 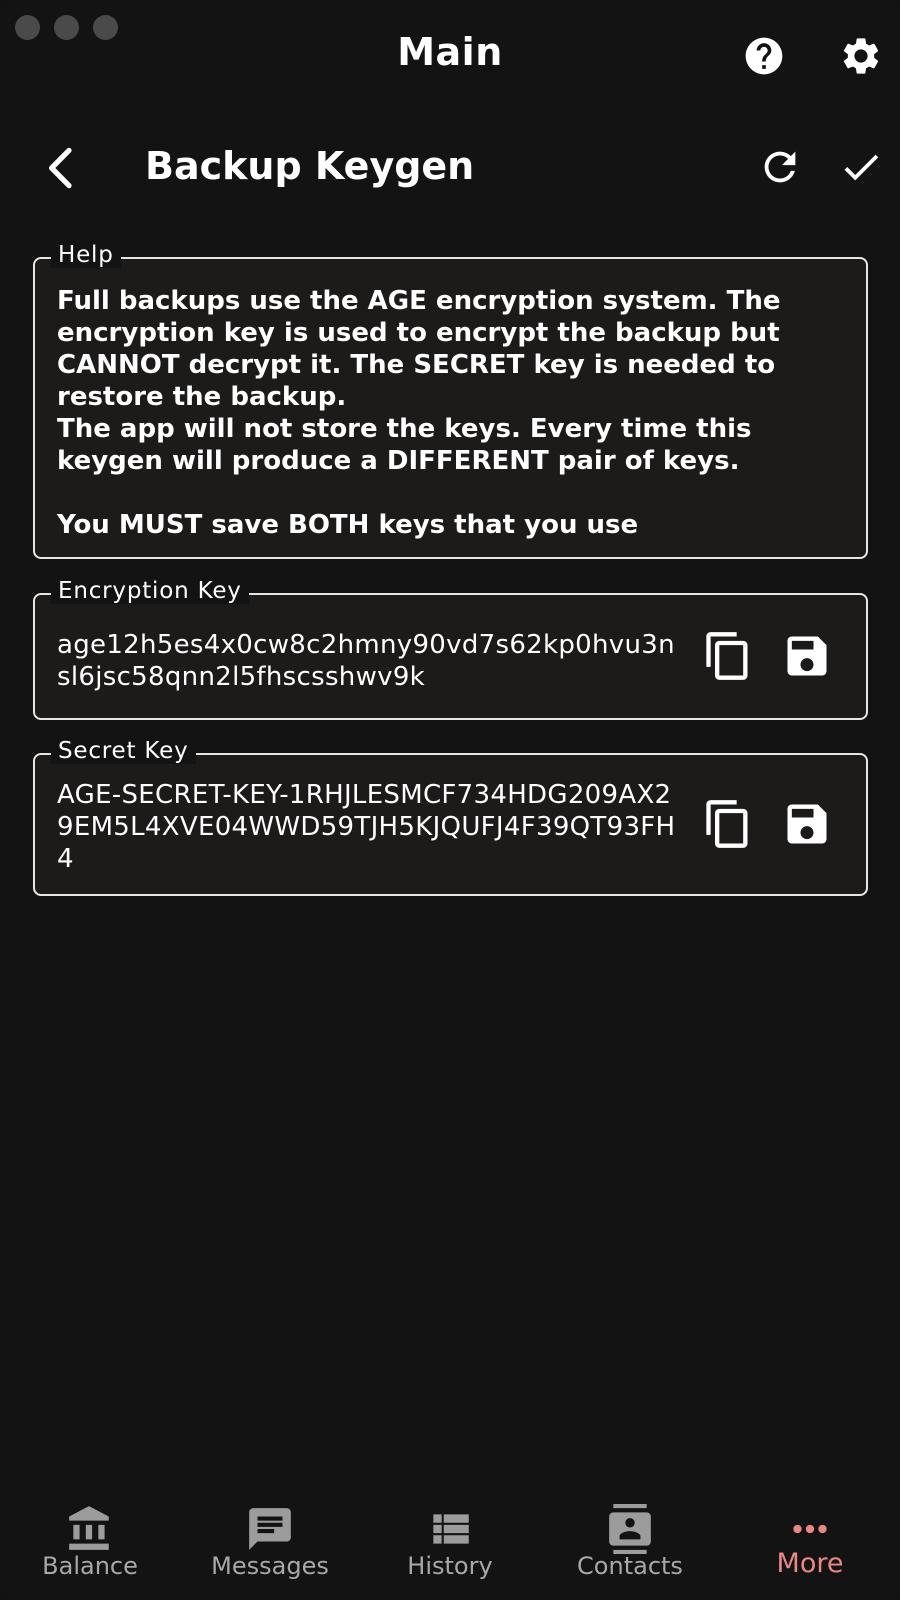 I want to click on nav-label-balance: Balance, so click(x=90, y=1566).